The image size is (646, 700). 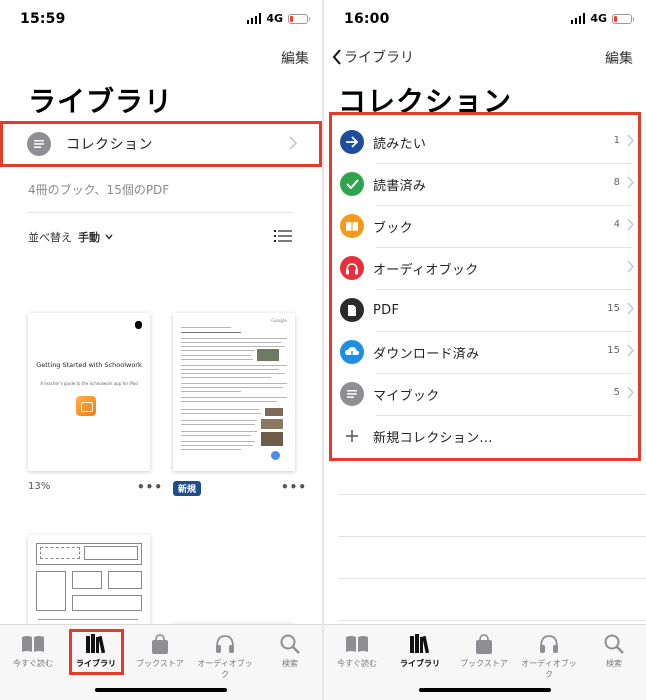 I want to click on divider, so click(x=161, y=212).